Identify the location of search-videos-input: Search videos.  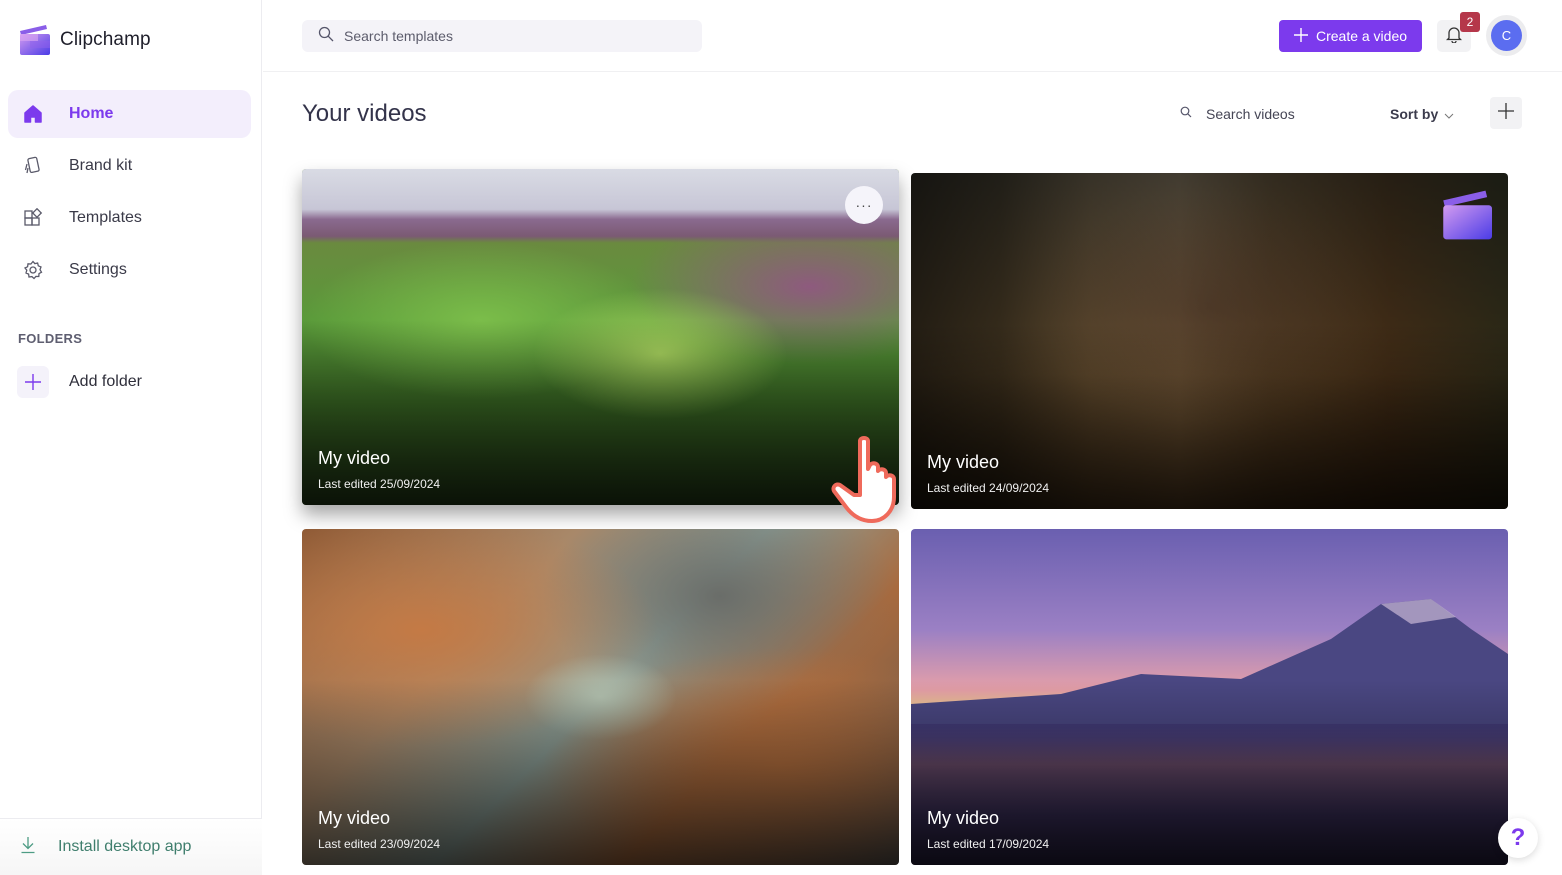
(1261, 114).